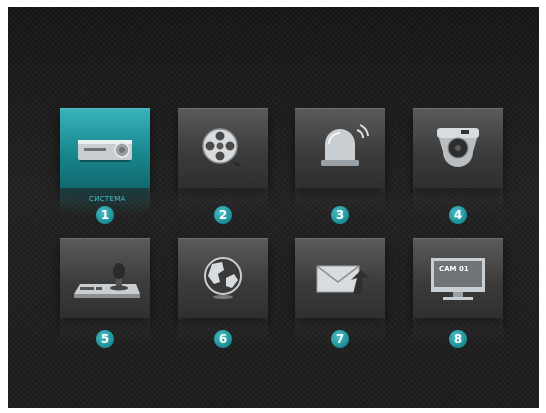  I want to click on dome-camera-icon, so click(458, 147).